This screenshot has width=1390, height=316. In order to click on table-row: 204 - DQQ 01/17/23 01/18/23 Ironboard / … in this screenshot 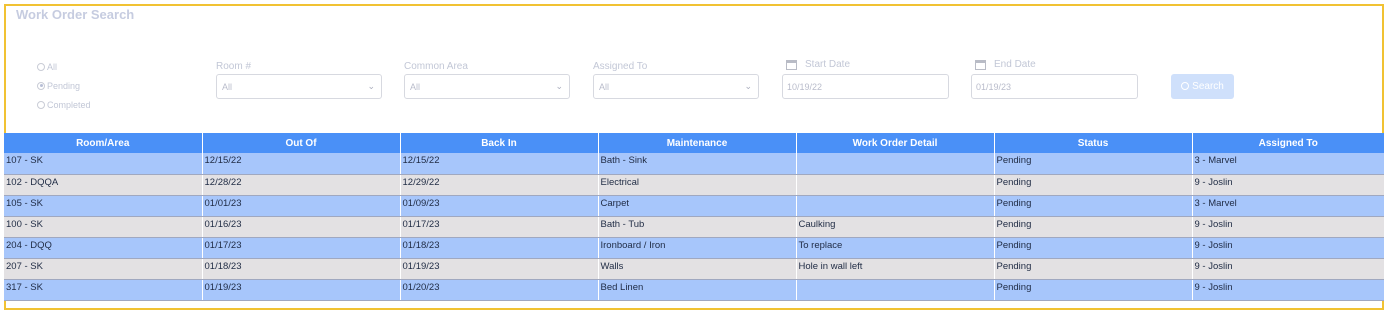, I will do `click(694, 248)`.